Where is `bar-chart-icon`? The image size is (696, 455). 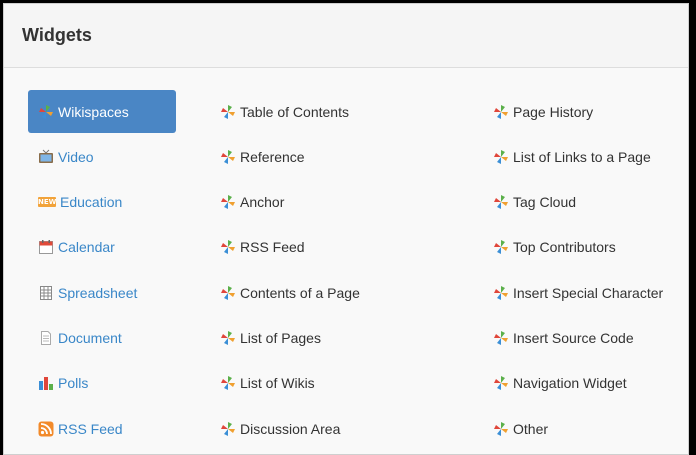 bar-chart-icon is located at coordinates (46, 383).